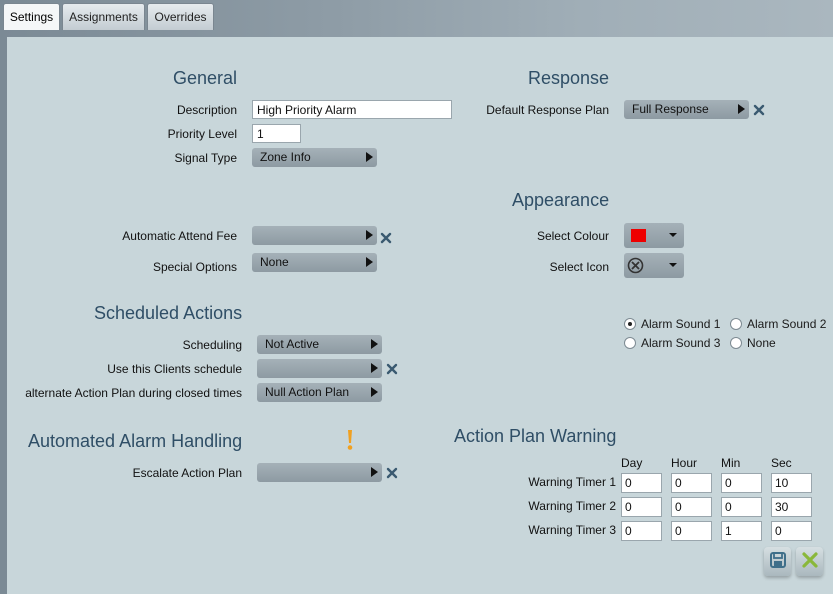  What do you see at coordinates (791, 507) in the screenshot?
I see `timer-2-sec-input` at bounding box center [791, 507].